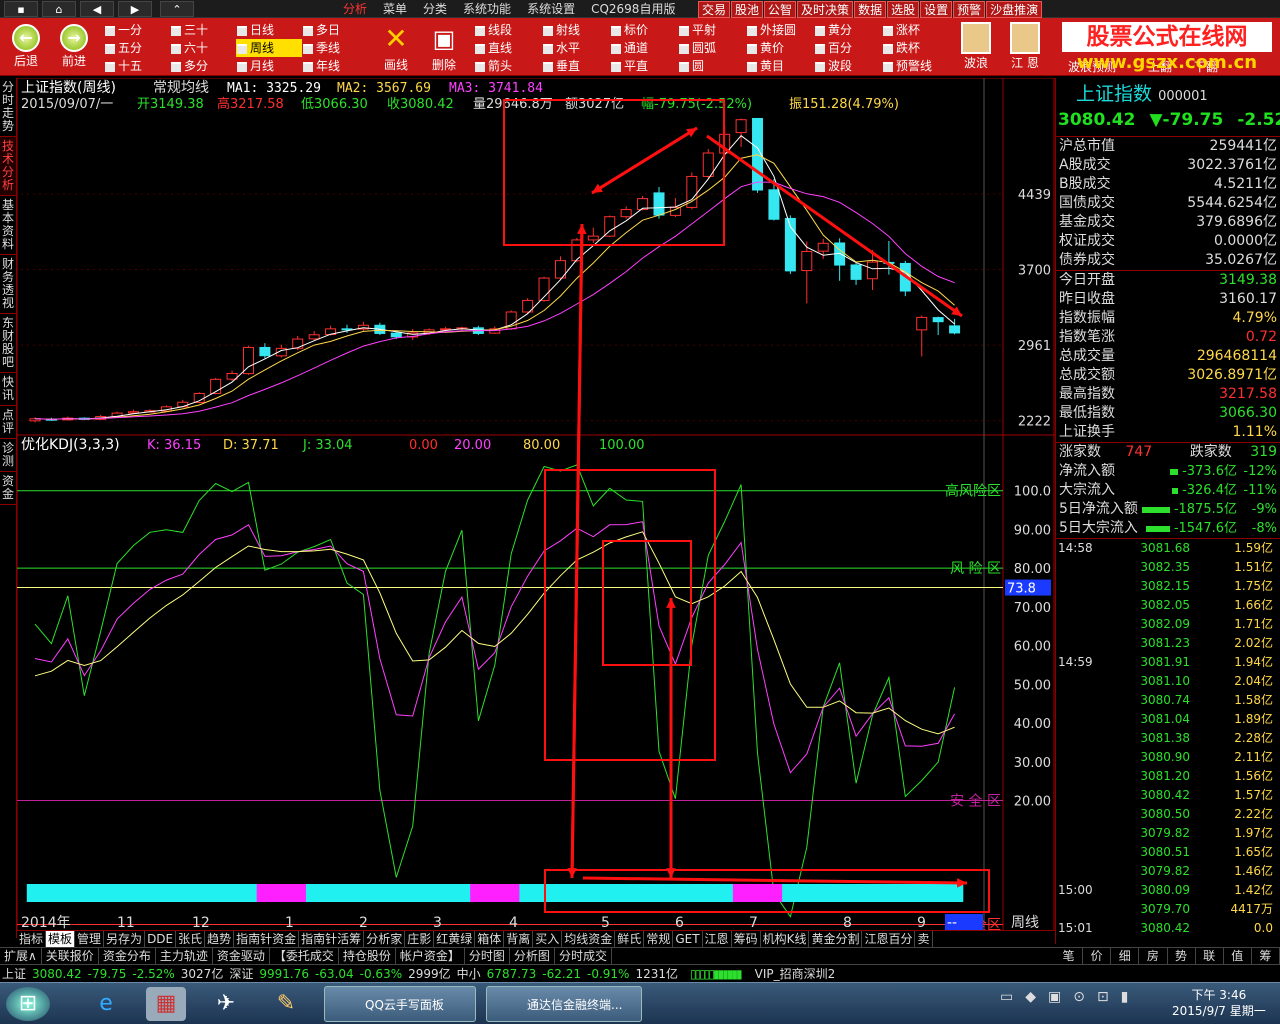 This screenshot has height=1024, width=1280. What do you see at coordinates (551, 9) in the screenshot?
I see `menu-system-settings: 系统设置` at bounding box center [551, 9].